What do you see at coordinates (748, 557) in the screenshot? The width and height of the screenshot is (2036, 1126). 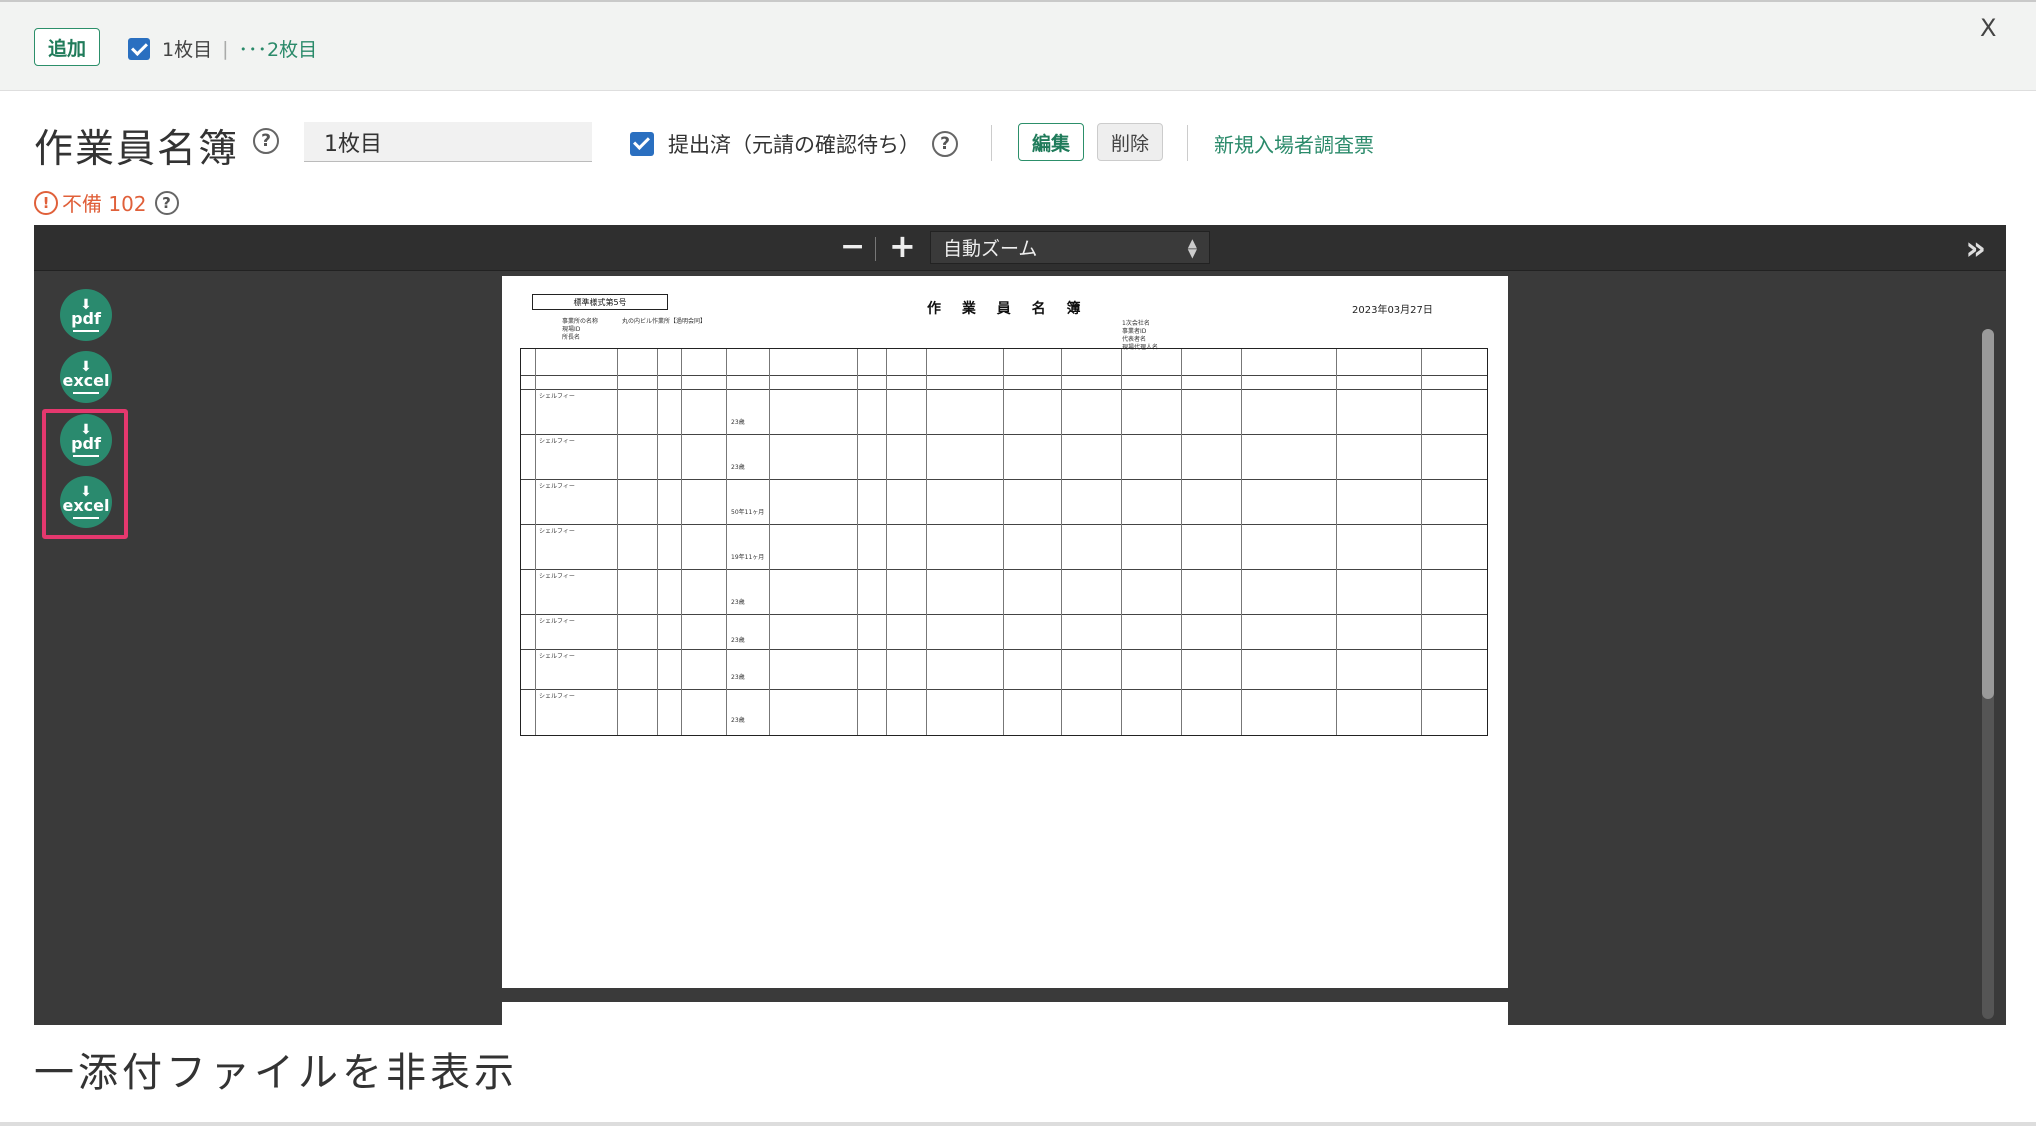 I see `worker-age: 19年11ヶ月` at bounding box center [748, 557].